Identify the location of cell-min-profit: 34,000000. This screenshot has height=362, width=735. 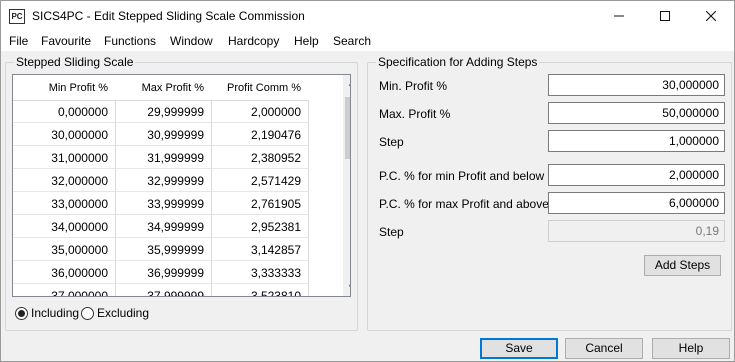
(64, 227).